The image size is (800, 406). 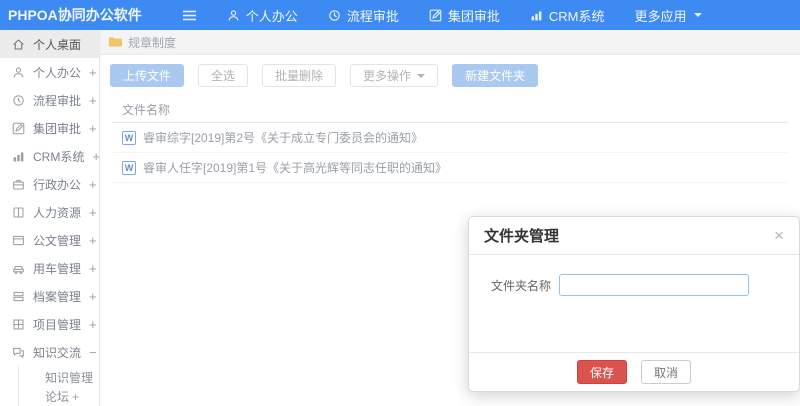 I want to click on knowledge-exchange-submenu: 知识管理 论坛 + 下载管理 公共文件柜, so click(x=58, y=386).